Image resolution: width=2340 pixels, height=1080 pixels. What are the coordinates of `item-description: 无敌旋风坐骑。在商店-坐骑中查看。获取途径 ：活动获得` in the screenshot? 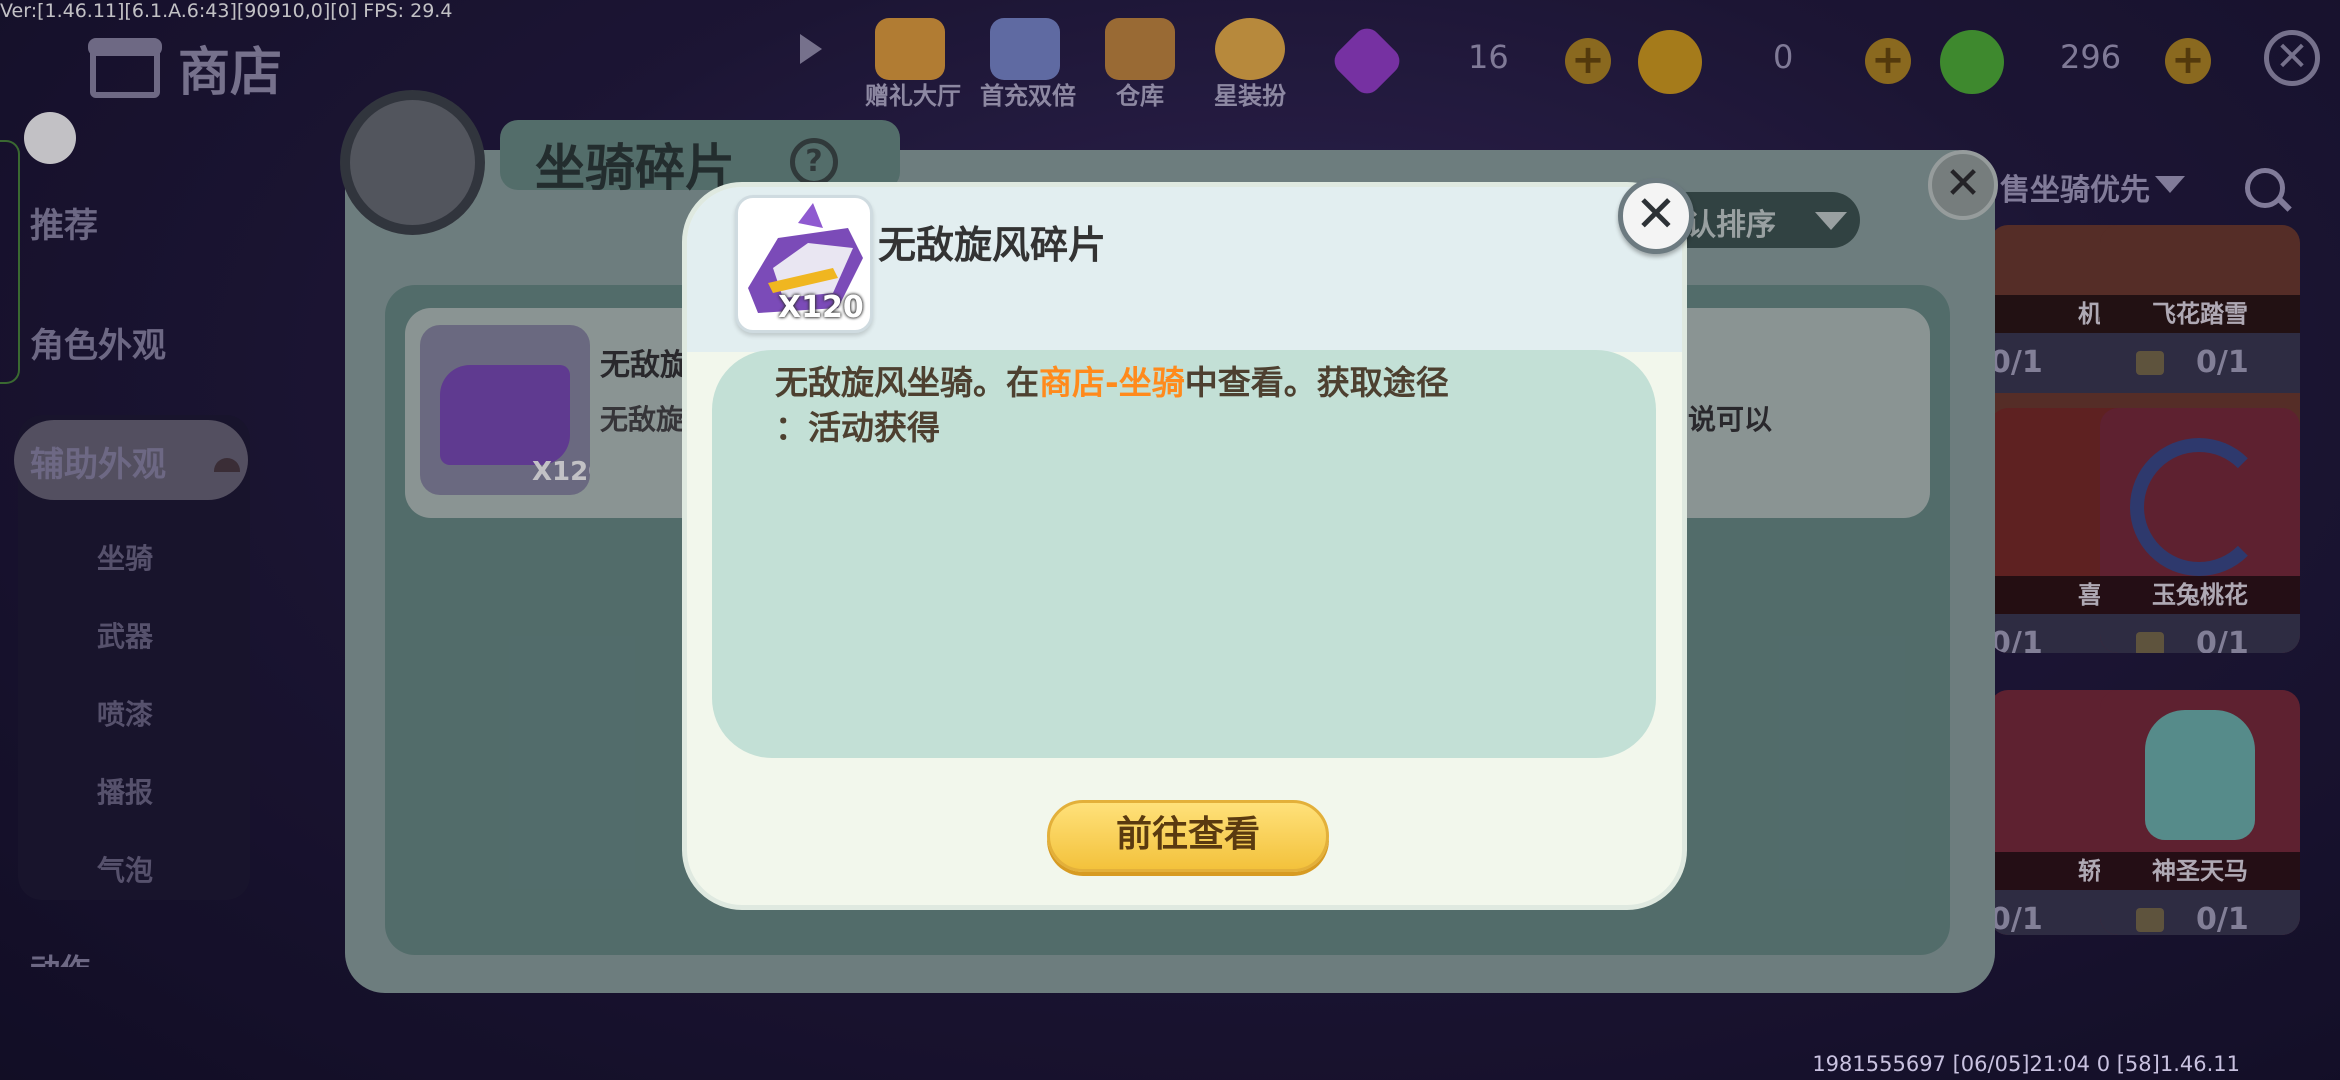 It's located at (1205, 405).